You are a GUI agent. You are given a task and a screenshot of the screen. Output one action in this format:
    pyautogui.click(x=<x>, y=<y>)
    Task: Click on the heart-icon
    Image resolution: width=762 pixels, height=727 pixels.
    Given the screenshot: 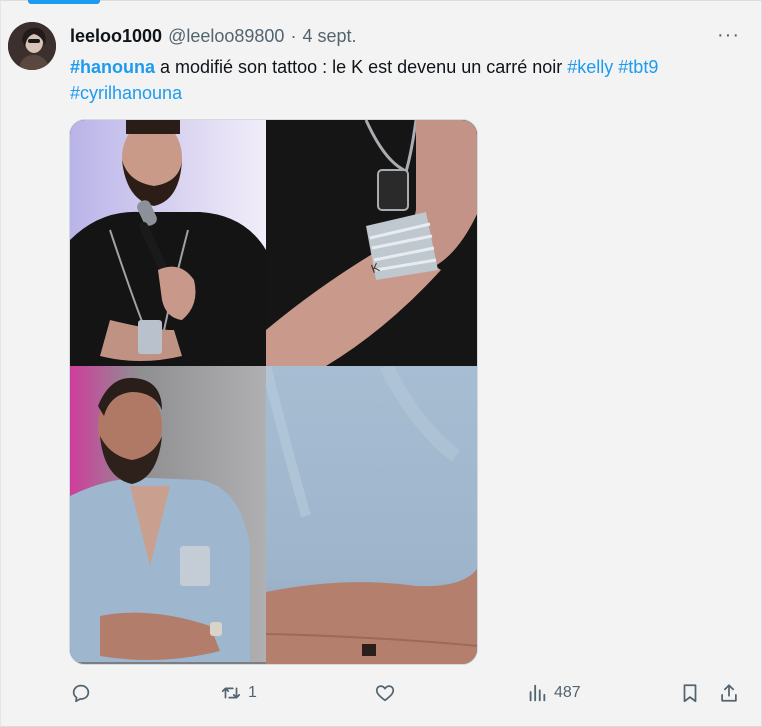 What is the action you would take?
    pyautogui.click(x=385, y=693)
    